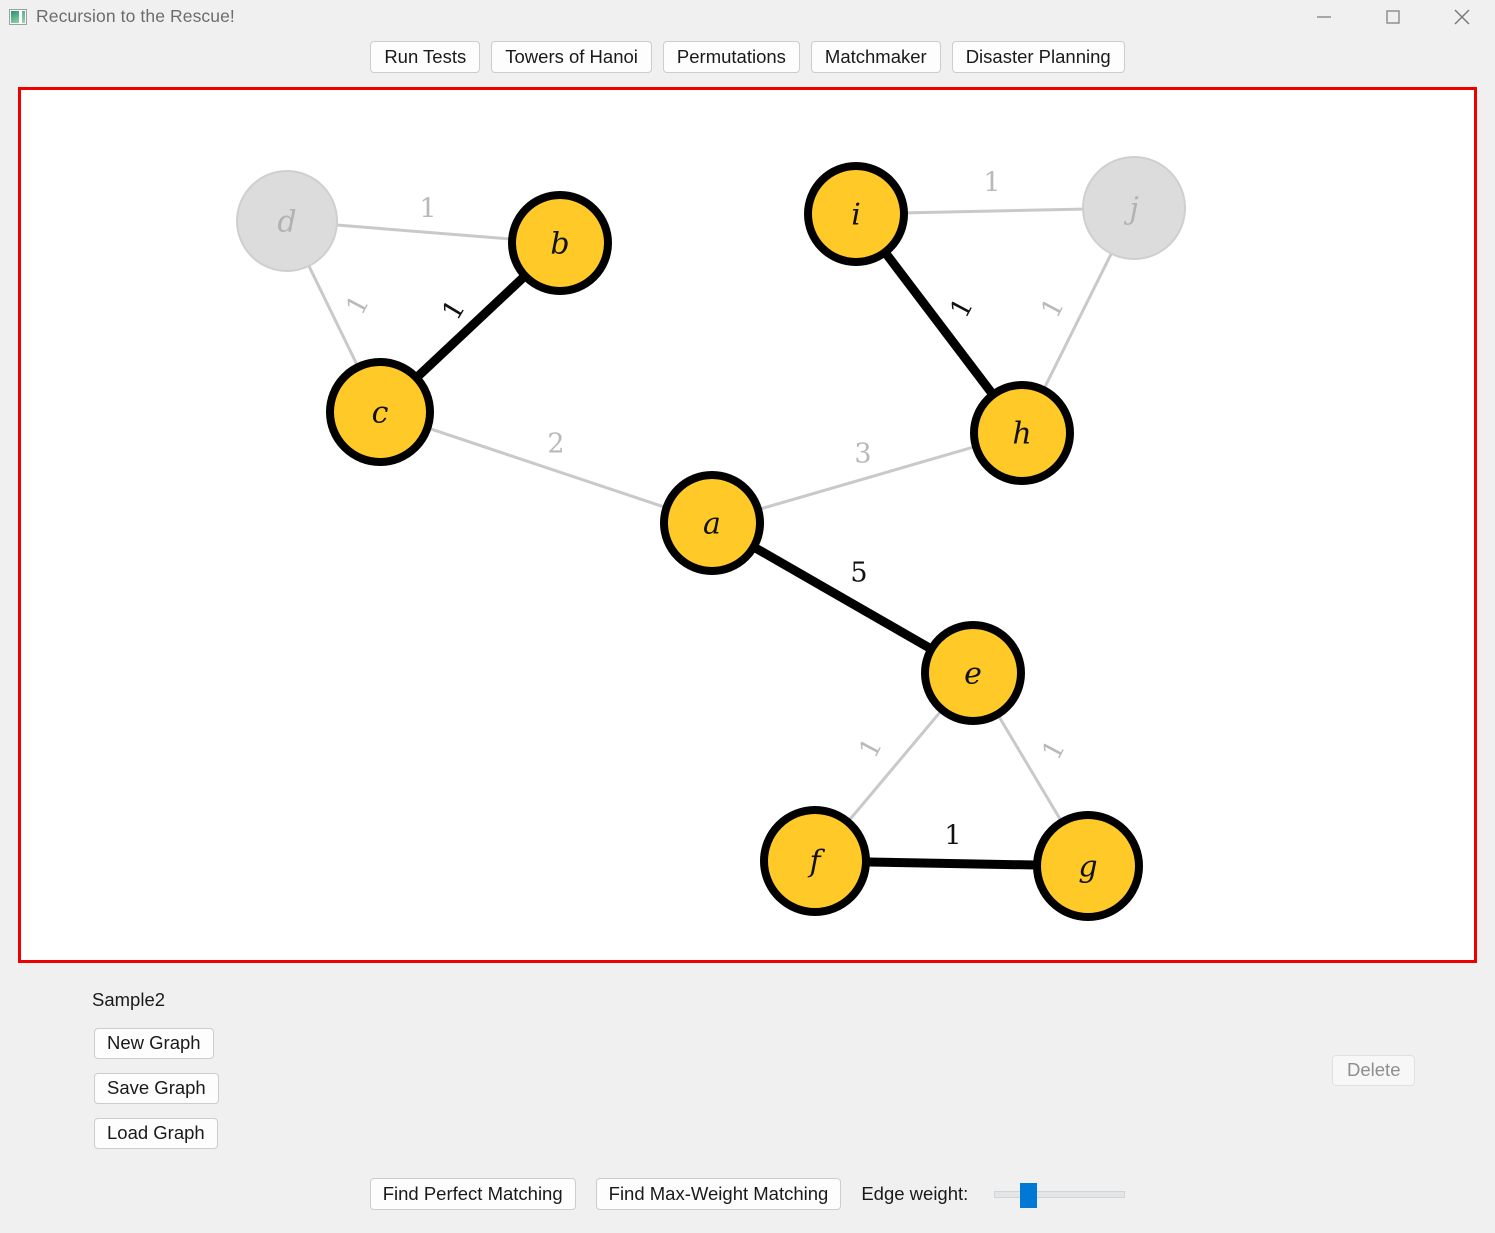 The image size is (1495, 1233). Describe the element at coordinates (875, 57) in the screenshot. I see `matchmaker-button: Matchmaker` at that location.